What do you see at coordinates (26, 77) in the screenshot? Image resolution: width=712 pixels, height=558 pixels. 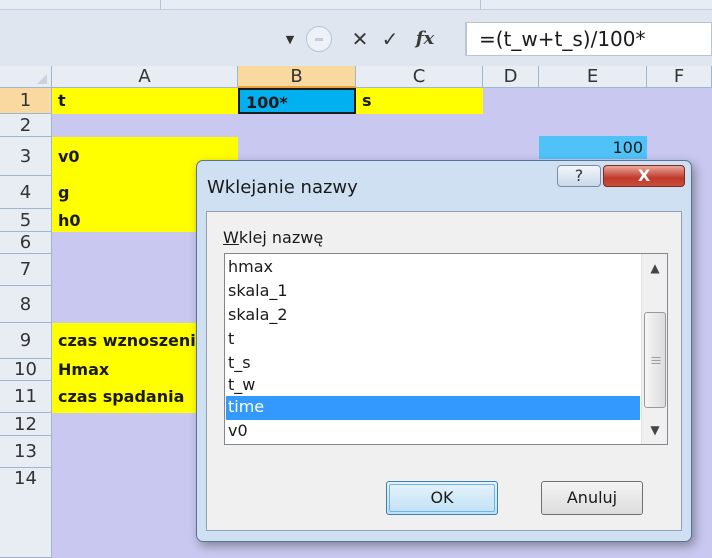 I see `select-all-corner` at bounding box center [26, 77].